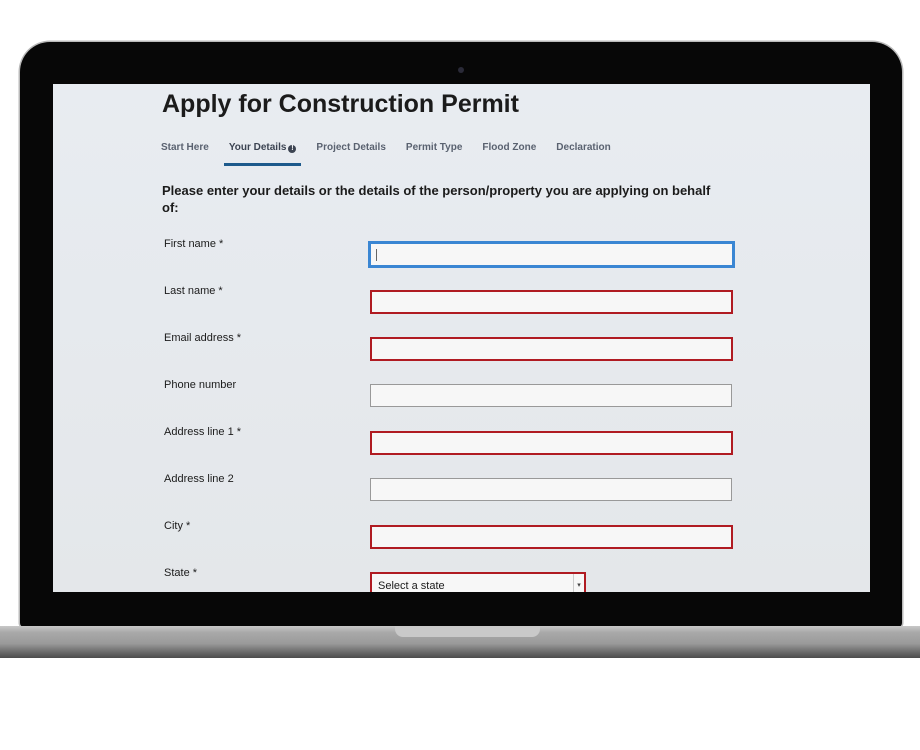  What do you see at coordinates (340, 104) in the screenshot?
I see `page-title: Apply for Construction Permit` at bounding box center [340, 104].